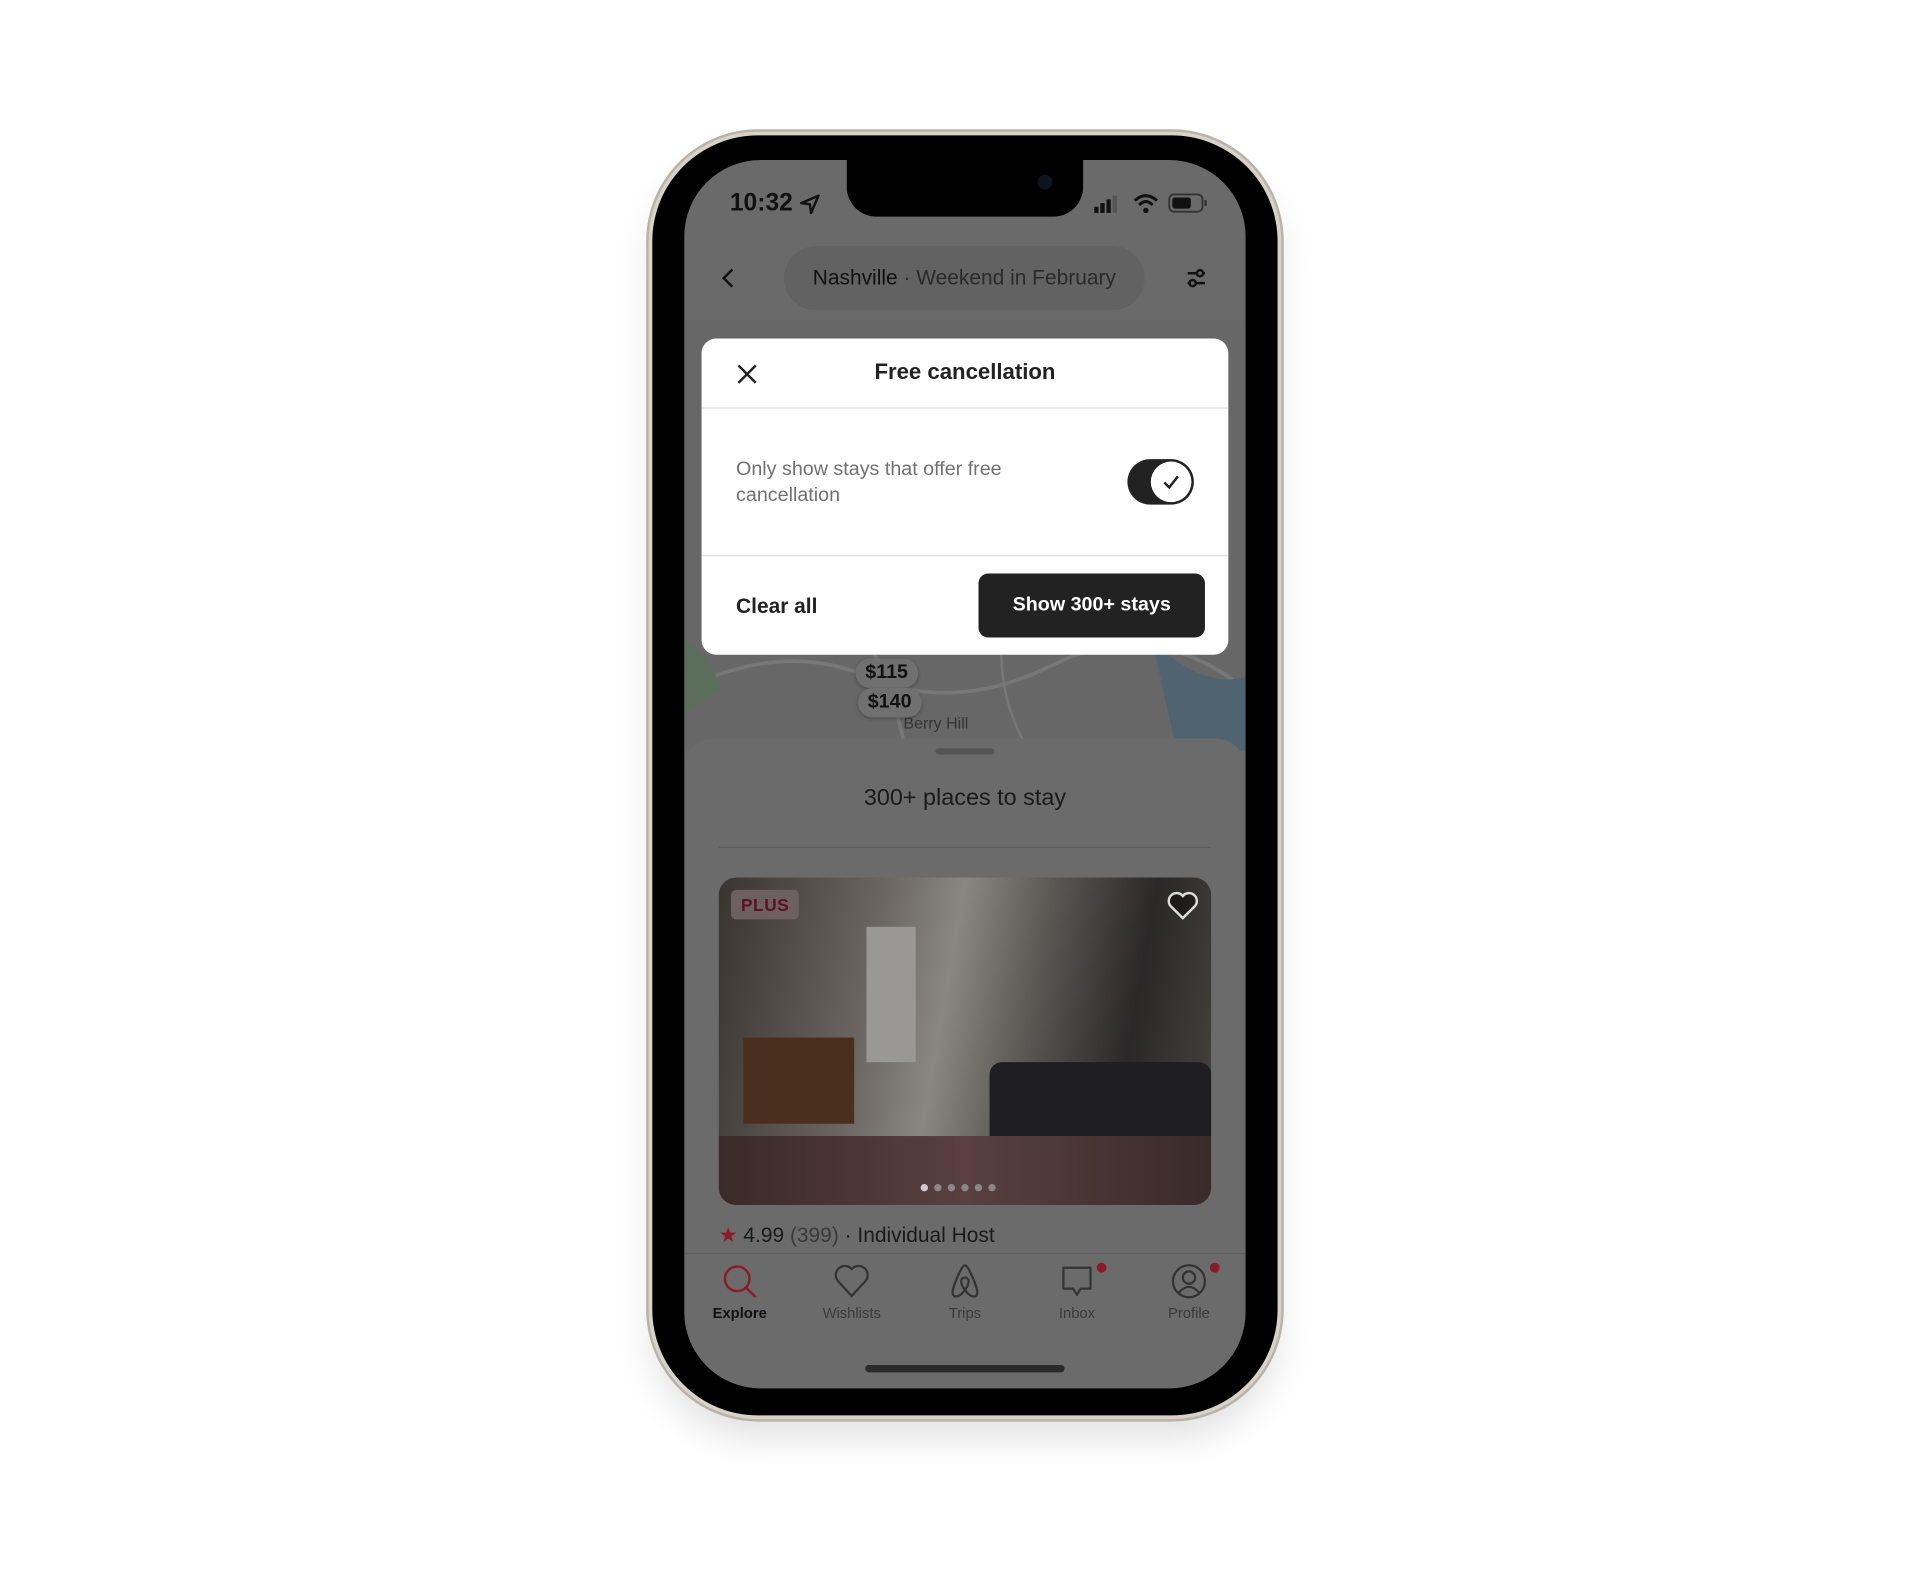  Describe the element at coordinates (740, 1282) in the screenshot. I see `search-icon` at that location.